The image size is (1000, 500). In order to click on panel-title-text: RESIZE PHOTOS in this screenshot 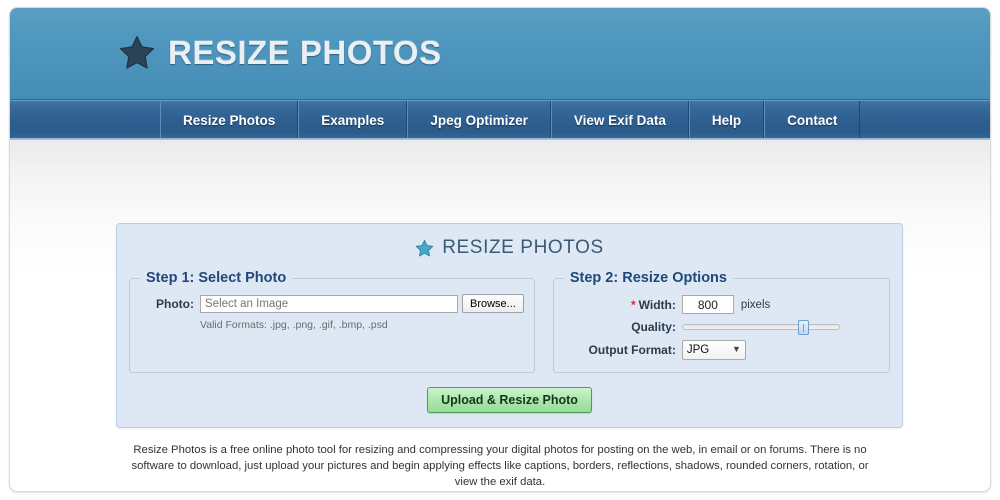, I will do `click(523, 247)`.